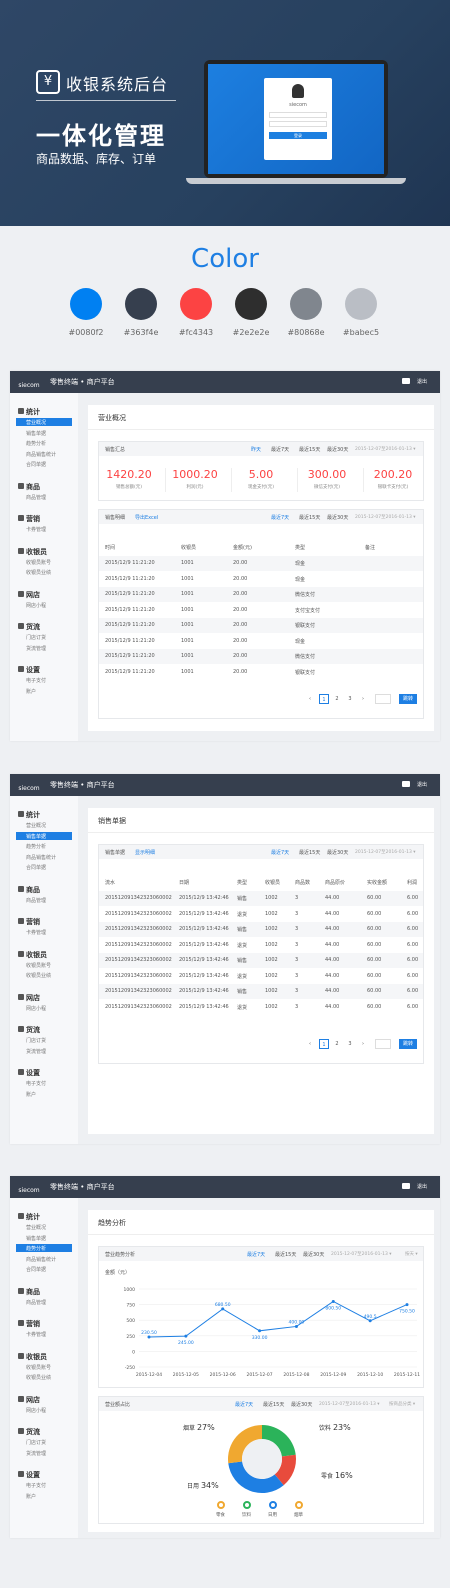 The height and width of the screenshot is (1588, 450). Describe the element at coordinates (261, 625) in the screenshot. I see `table-row: 2015/12/9 11:21:20 1001 20.00 银联支付` at that location.